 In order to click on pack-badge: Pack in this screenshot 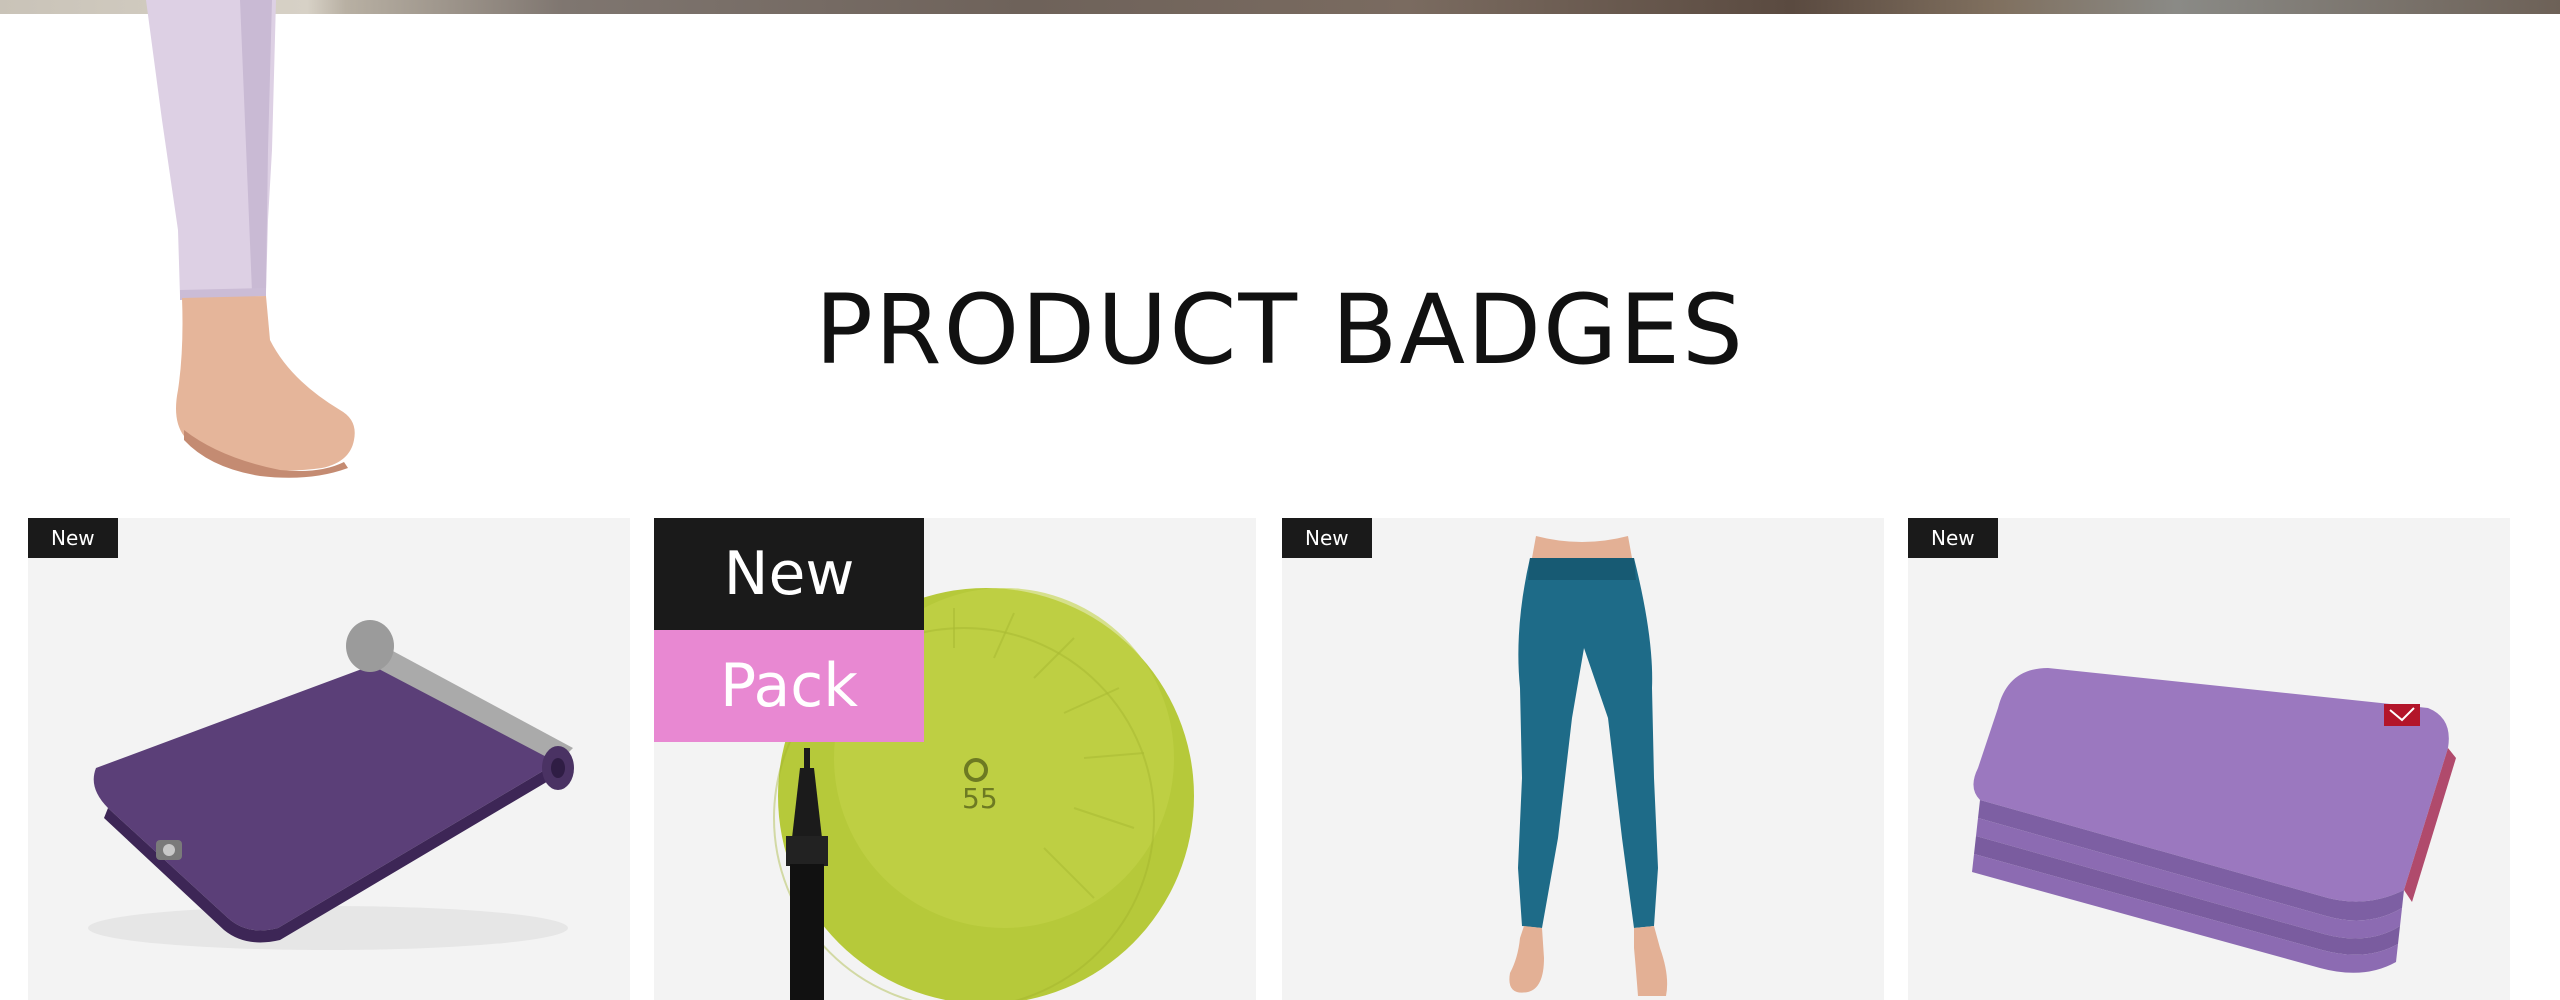, I will do `click(789, 686)`.